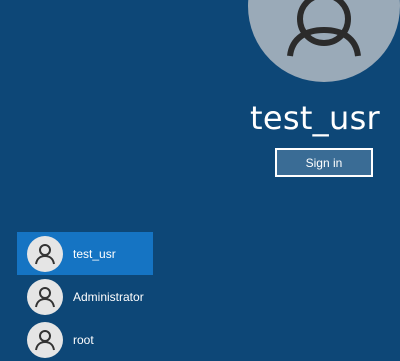 Image resolution: width=400 pixels, height=361 pixels. I want to click on user-item-label: Administrator, so click(108, 296).